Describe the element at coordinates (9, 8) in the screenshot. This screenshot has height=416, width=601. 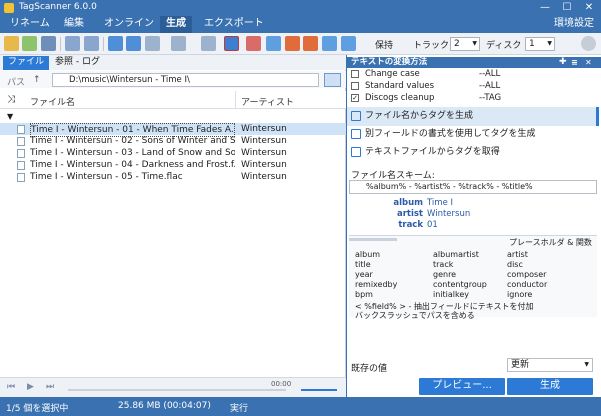
I see `app-icon` at that location.